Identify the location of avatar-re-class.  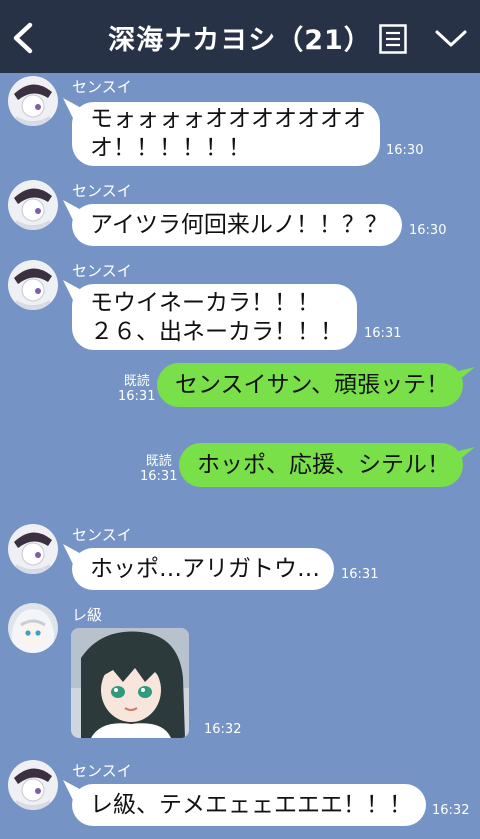
(33, 628).